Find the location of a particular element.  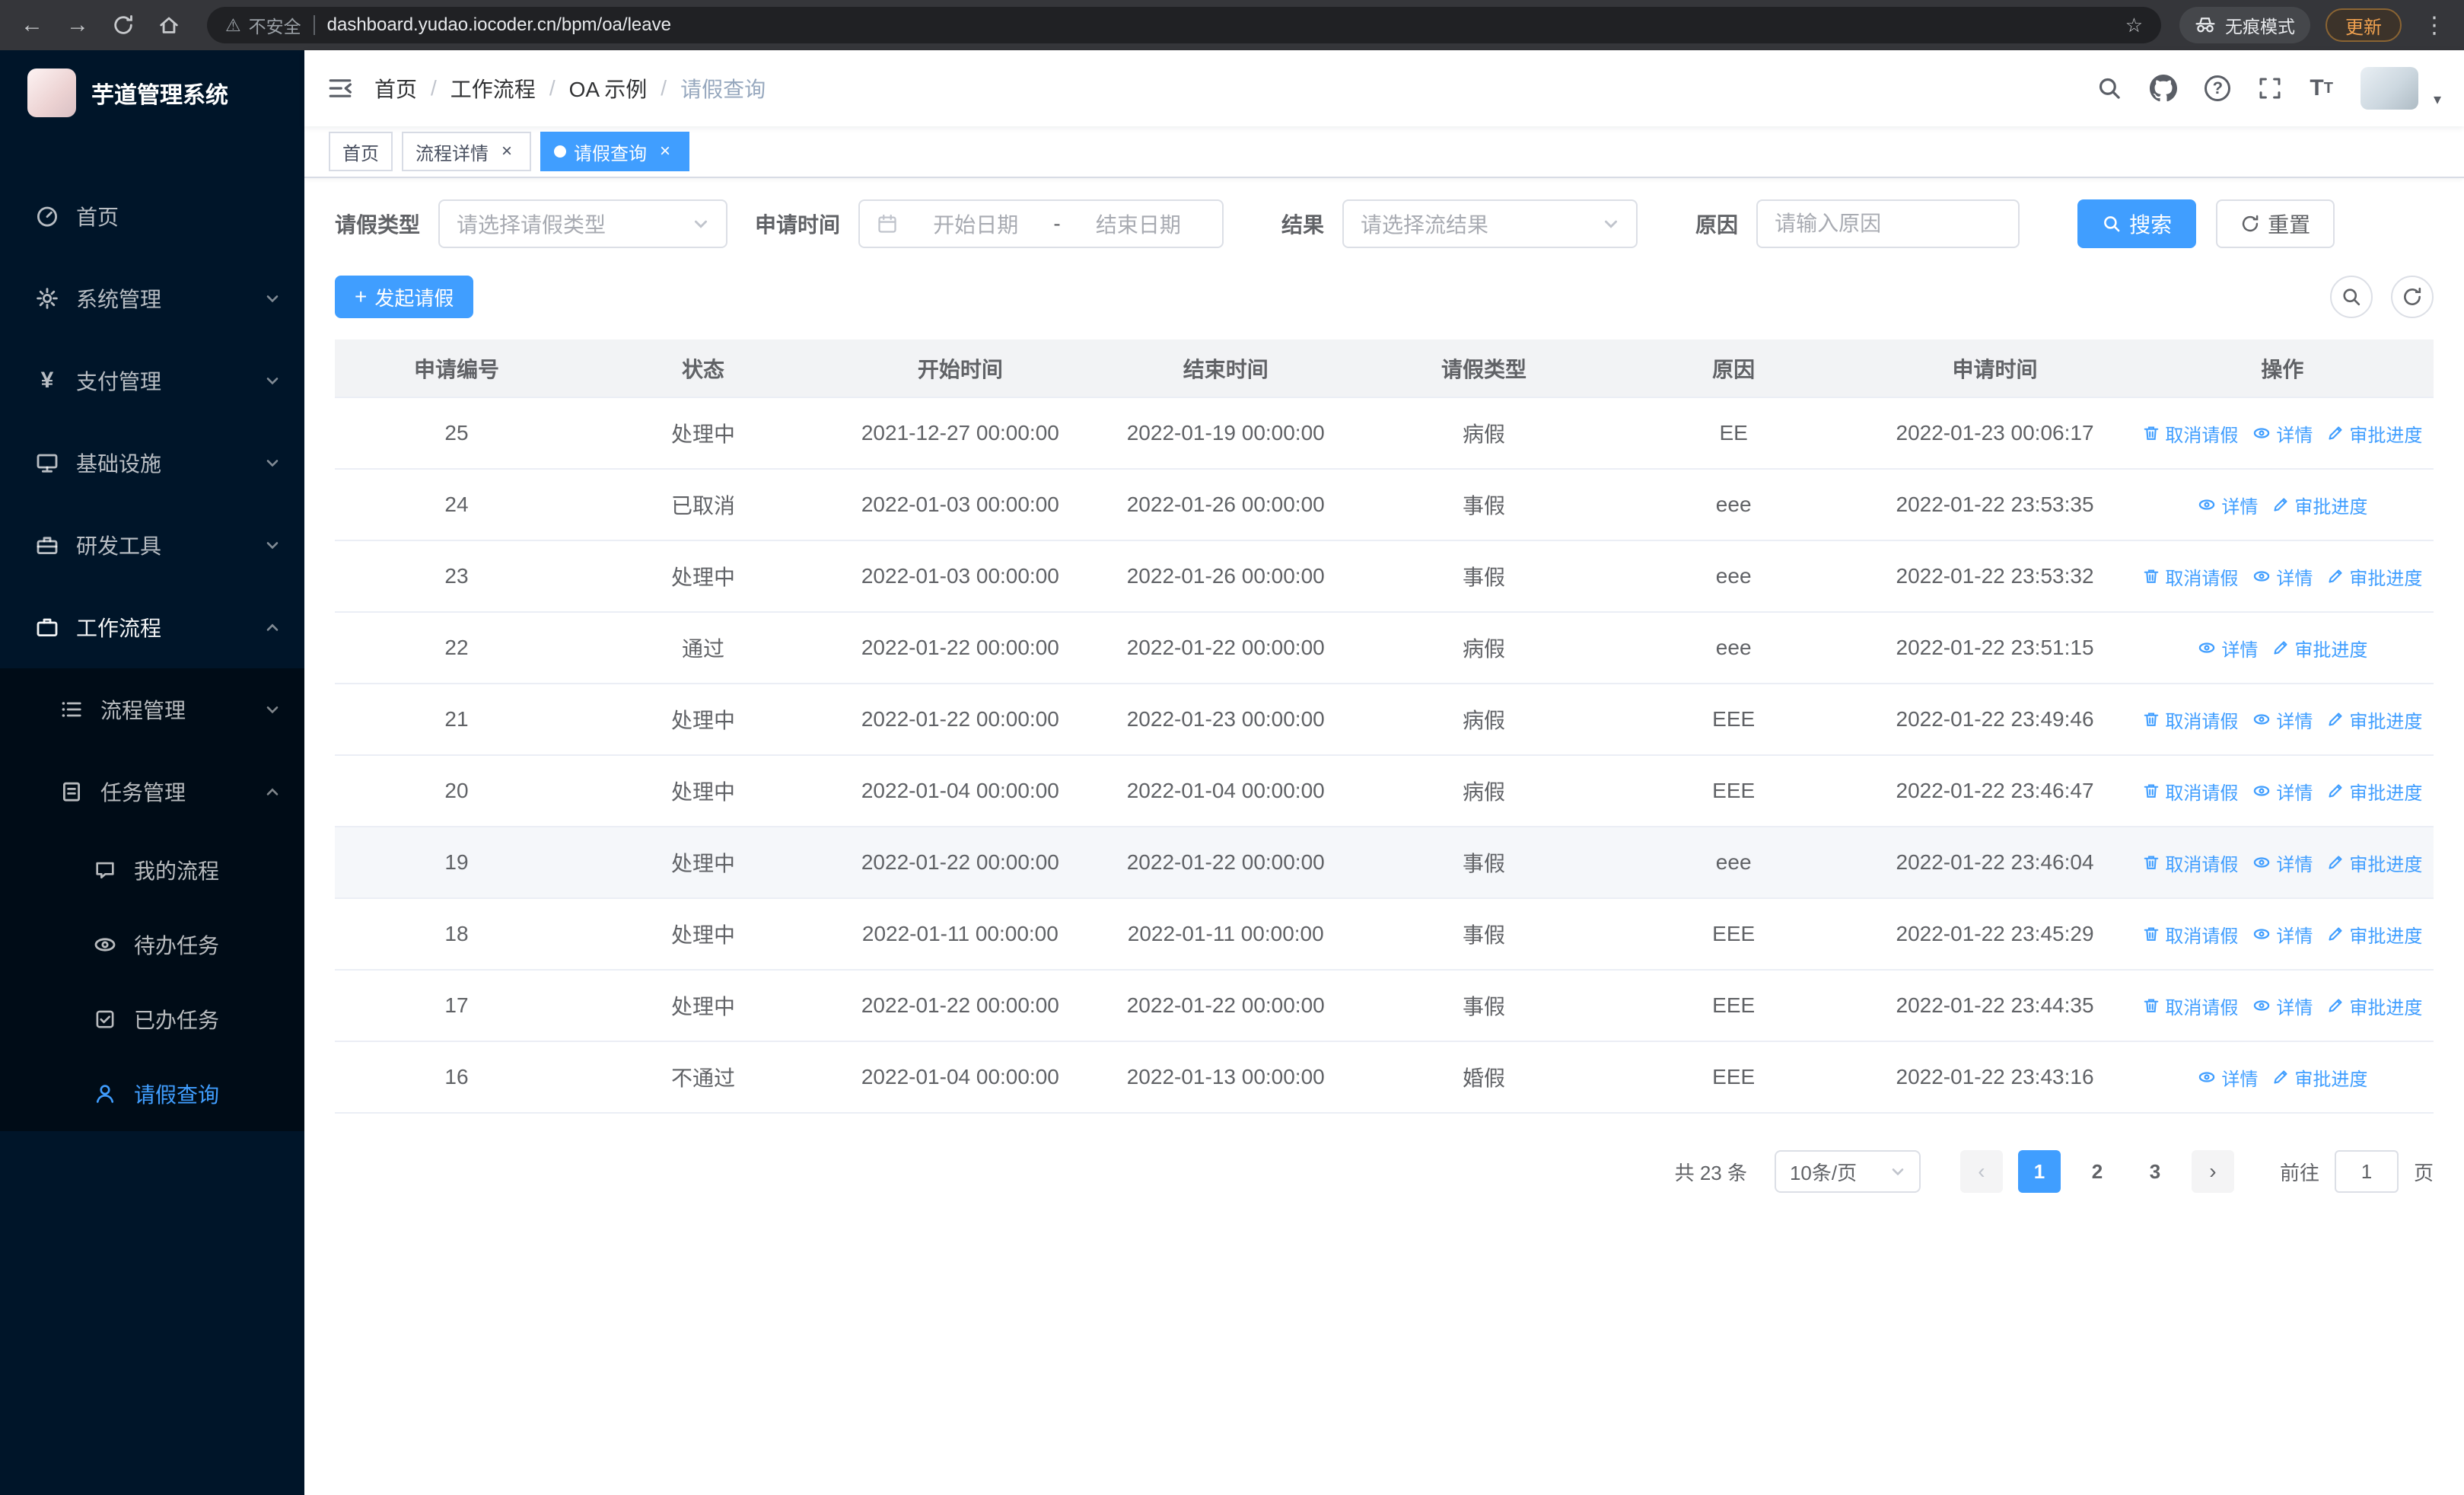

end-date-placeholder: 结束日期 is located at coordinates (1138, 224).